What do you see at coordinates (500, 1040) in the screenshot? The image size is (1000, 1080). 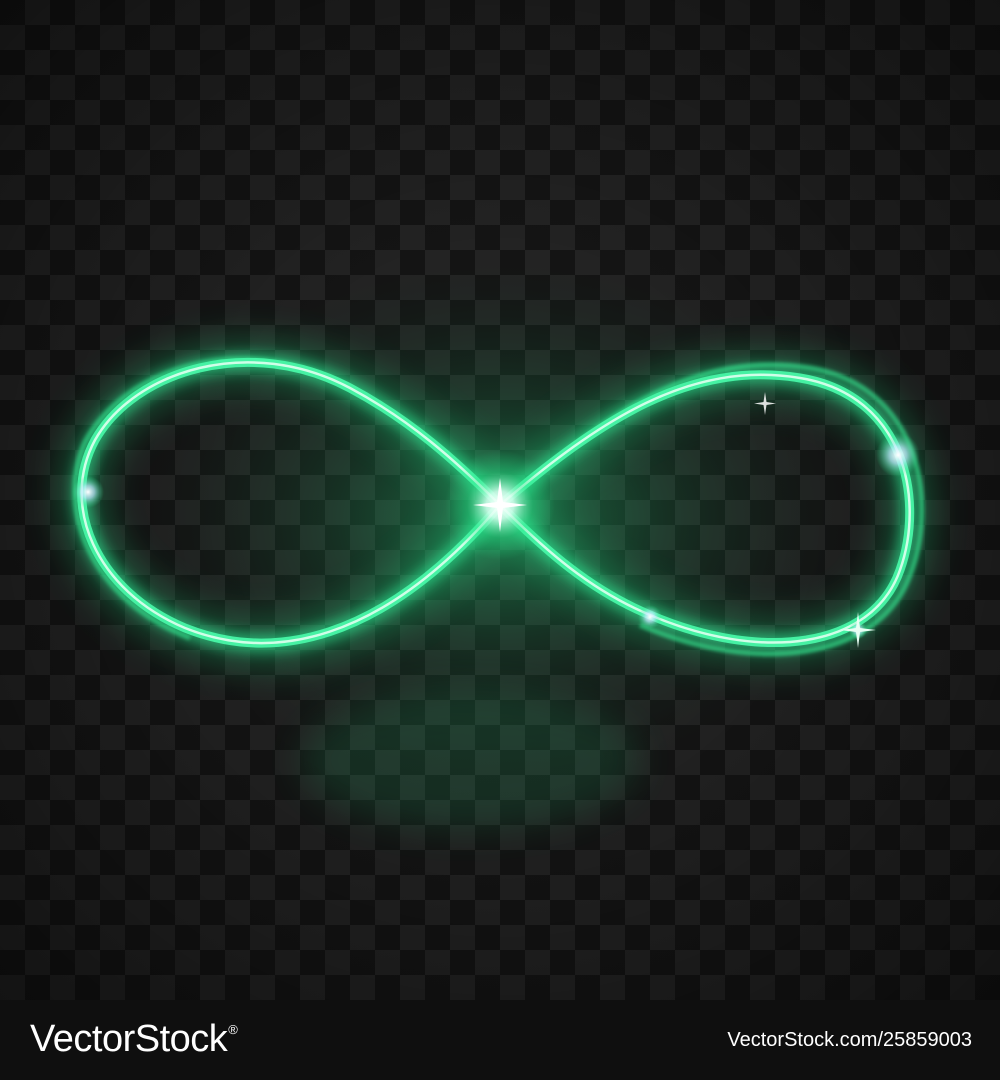 I see `watermark-bar: VectorStock® VectorStock.com/25859003` at bounding box center [500, 1040].